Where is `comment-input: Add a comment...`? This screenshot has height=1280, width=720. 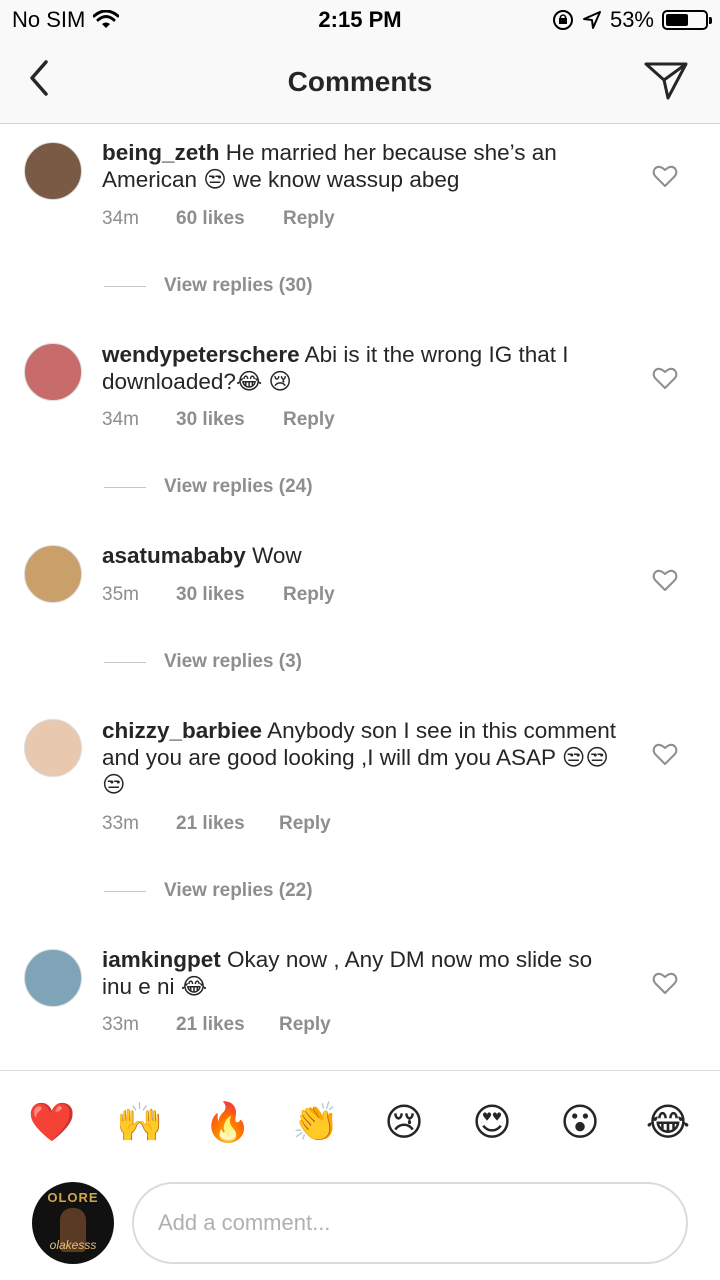 comment-input: Add a comment... is located at coordinates (410, 1223).